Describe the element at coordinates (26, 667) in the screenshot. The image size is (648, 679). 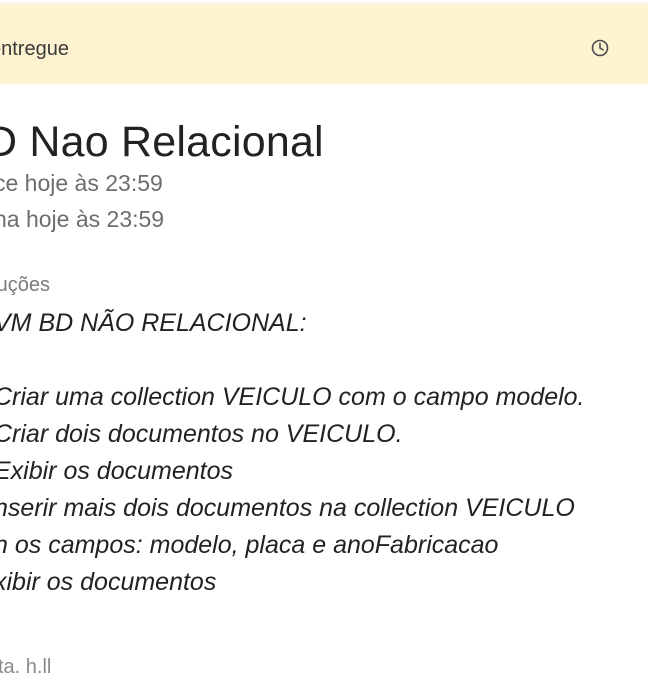
I see `cutoff-section-label: ta. h.ll` at that location.